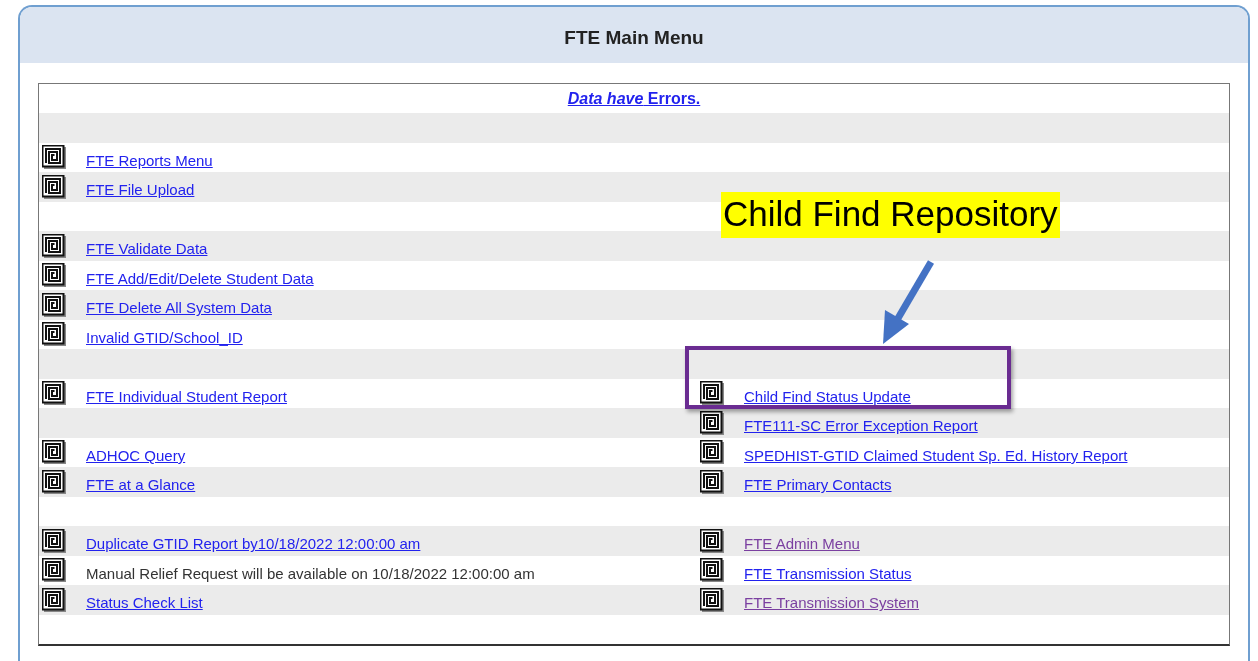 The image size is (1258, 661). What do you see at coordinates (141, 485) in the screenshot?
I see `menu-link: FTE at a Glance` at bounding box center [141, 485].